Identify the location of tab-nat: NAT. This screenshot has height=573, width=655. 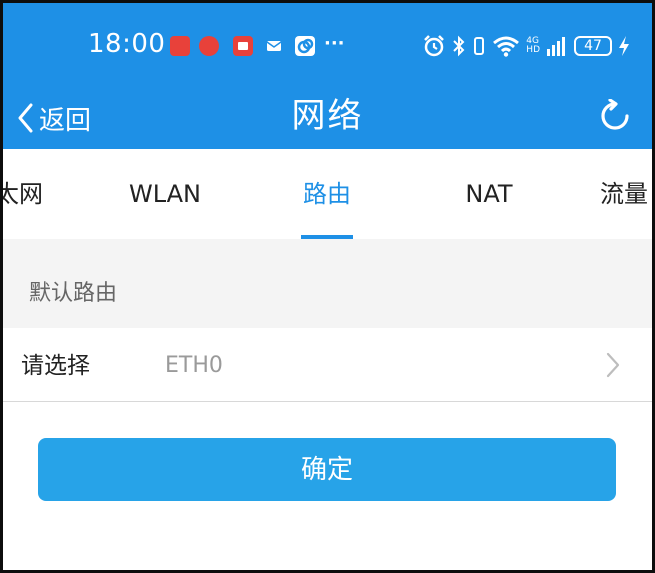
(489, 194).